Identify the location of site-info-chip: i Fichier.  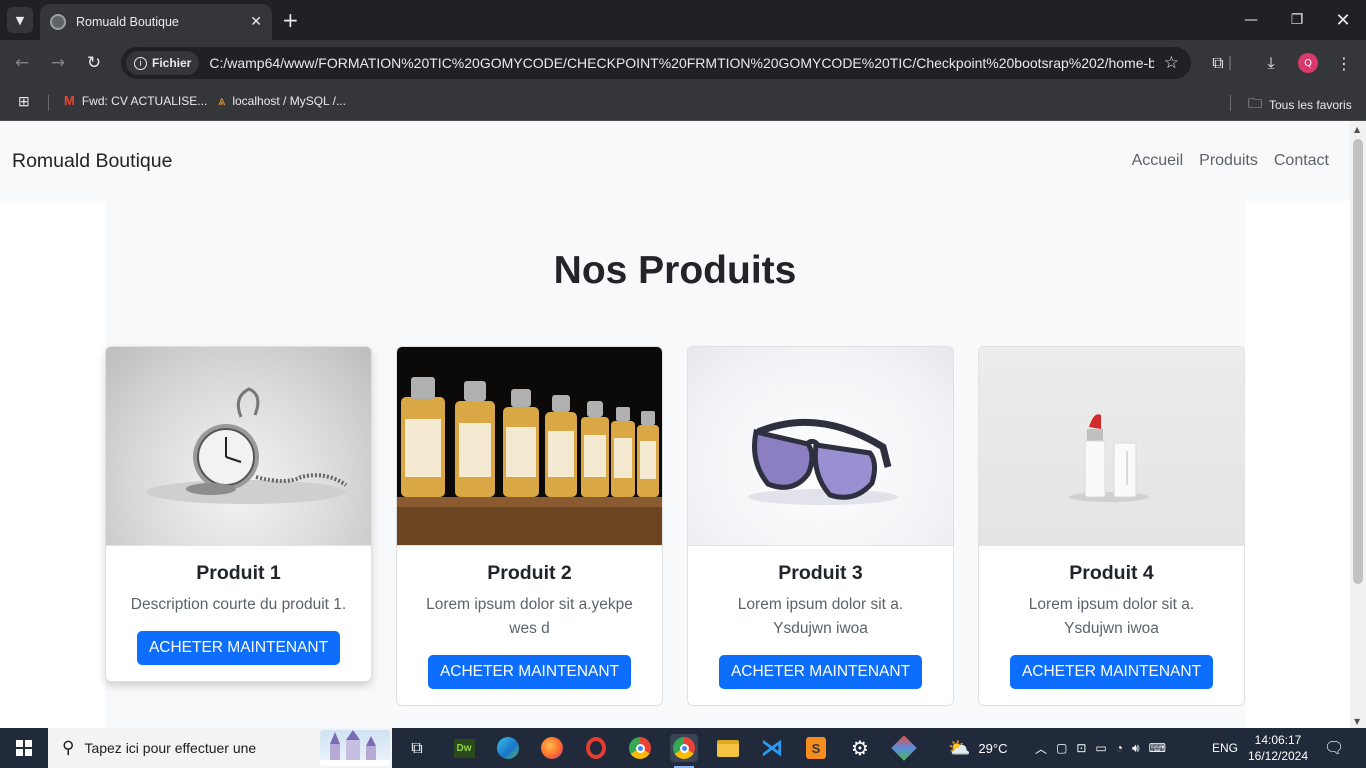
(163, 63).